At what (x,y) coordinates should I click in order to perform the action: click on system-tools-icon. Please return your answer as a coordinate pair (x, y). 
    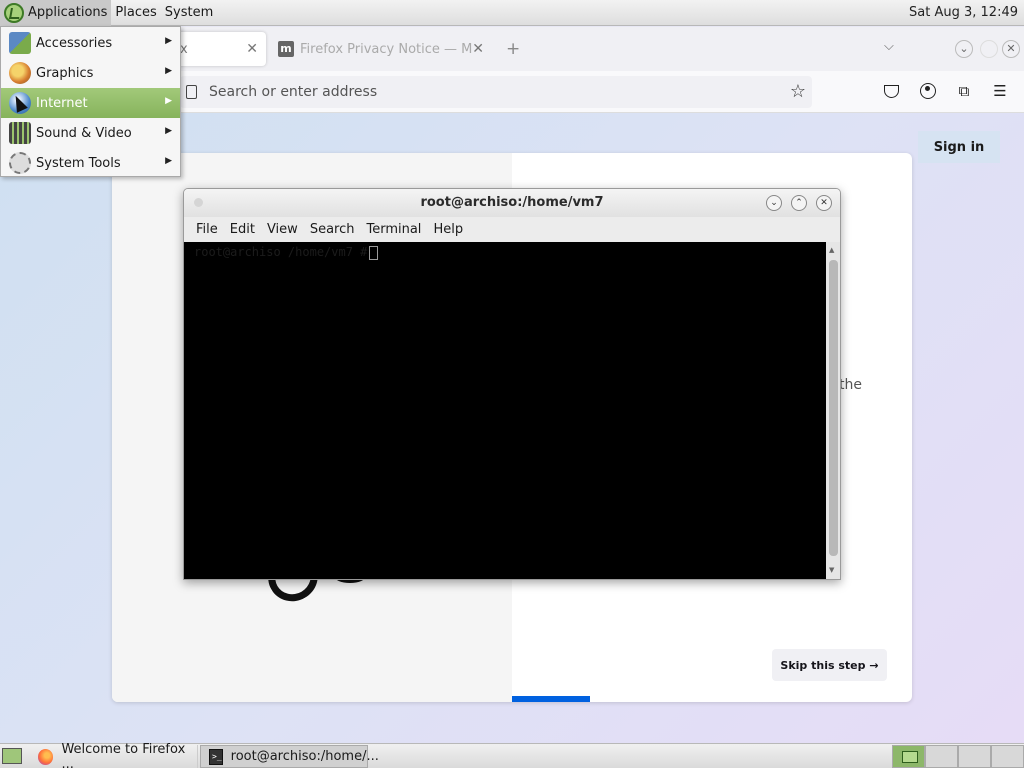
    Looking at the image, I should click on (20, 163).